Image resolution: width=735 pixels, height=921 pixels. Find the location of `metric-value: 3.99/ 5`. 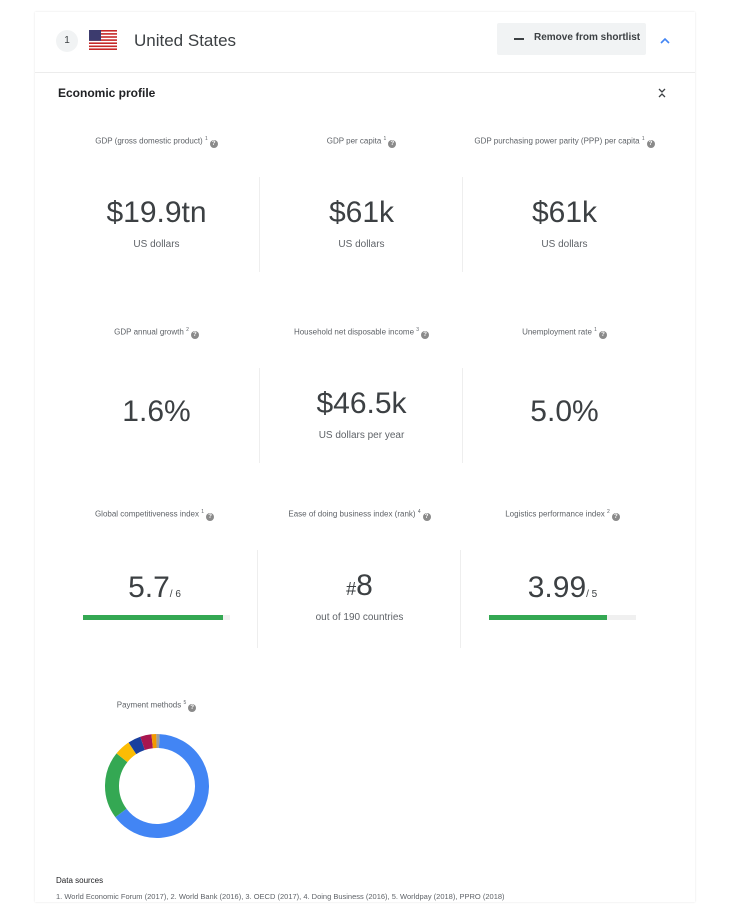

metric-value: 3.99/ 5 is located at coordinates (562, 587).